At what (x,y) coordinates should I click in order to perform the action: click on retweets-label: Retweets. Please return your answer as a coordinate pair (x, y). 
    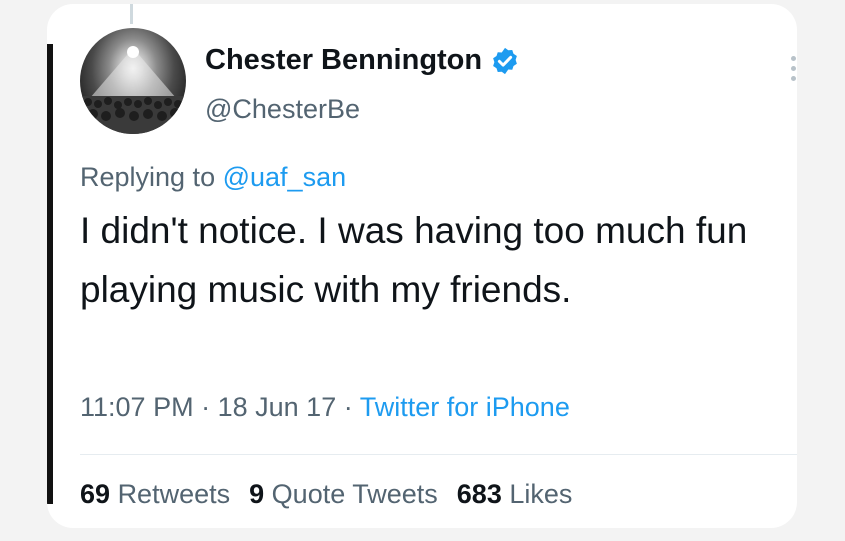
    Looking at the image, I should click on (174, 494).